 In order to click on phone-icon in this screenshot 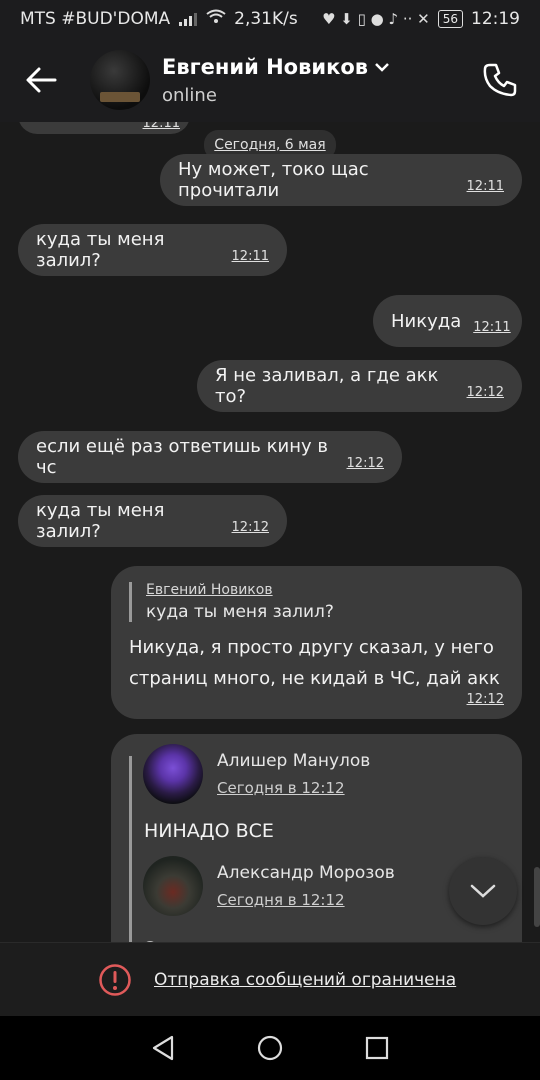, I will do `click(500, 80)`.